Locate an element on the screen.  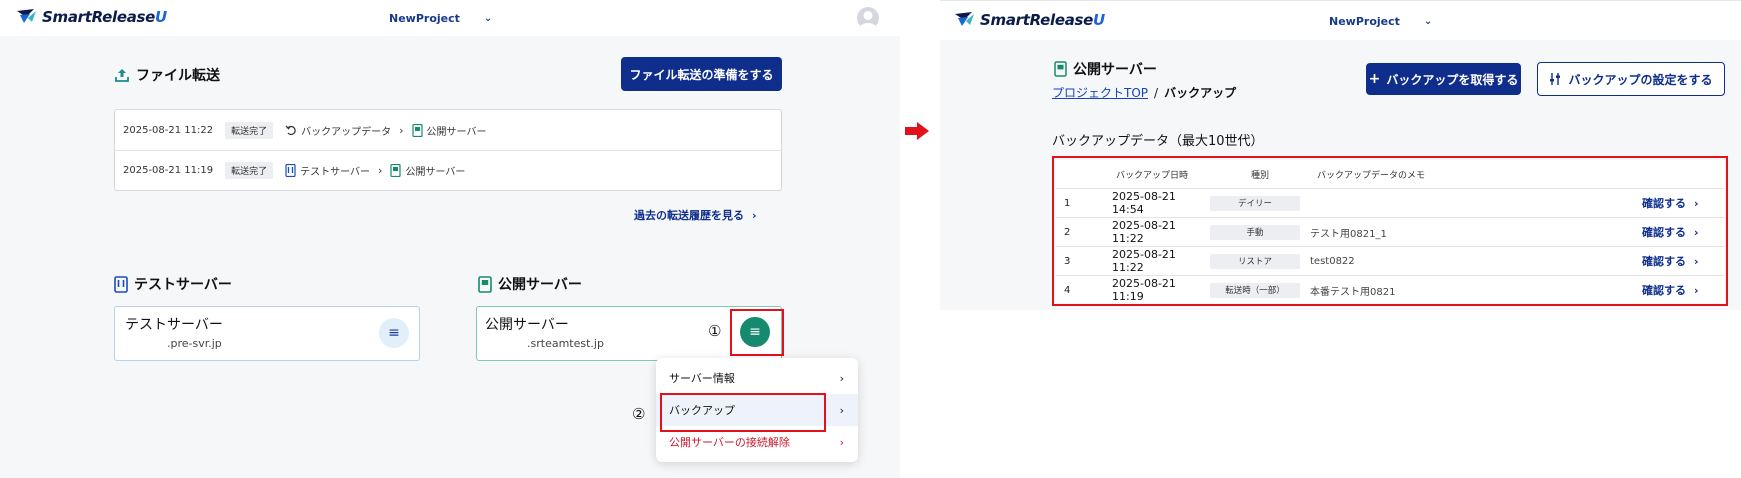
public-server-section-title: 公開サーバー is located at coordinates (540, 285).